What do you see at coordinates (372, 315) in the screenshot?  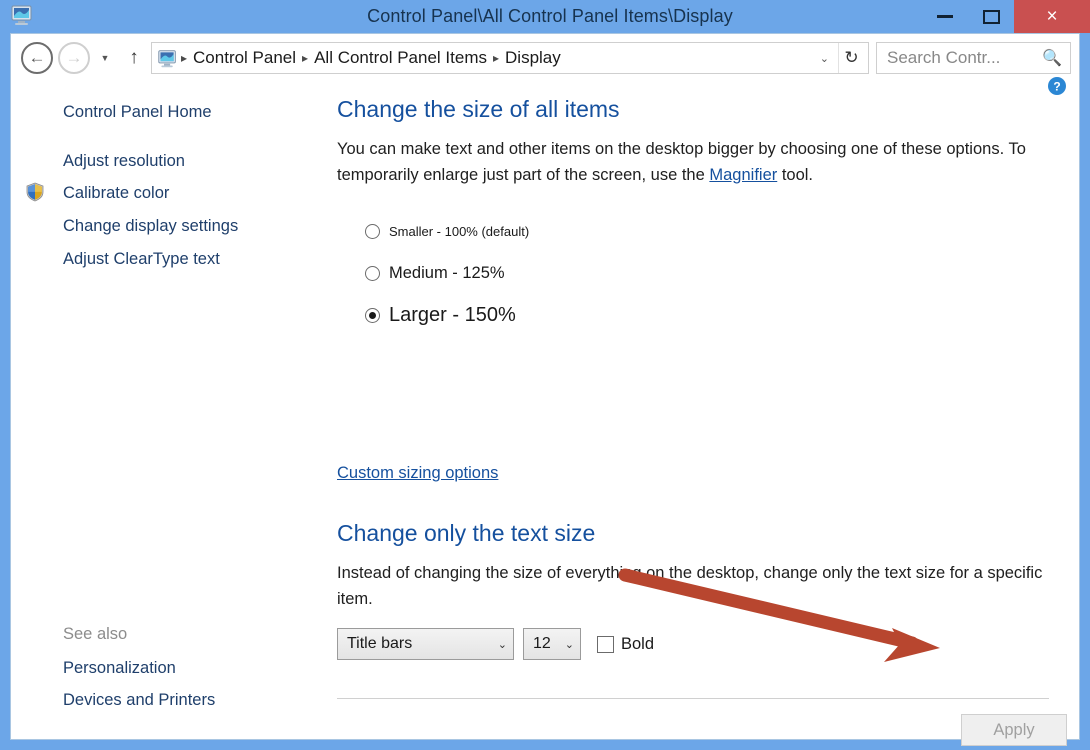 I see `radio-indicator-selected` at bounding box center [372, 315].